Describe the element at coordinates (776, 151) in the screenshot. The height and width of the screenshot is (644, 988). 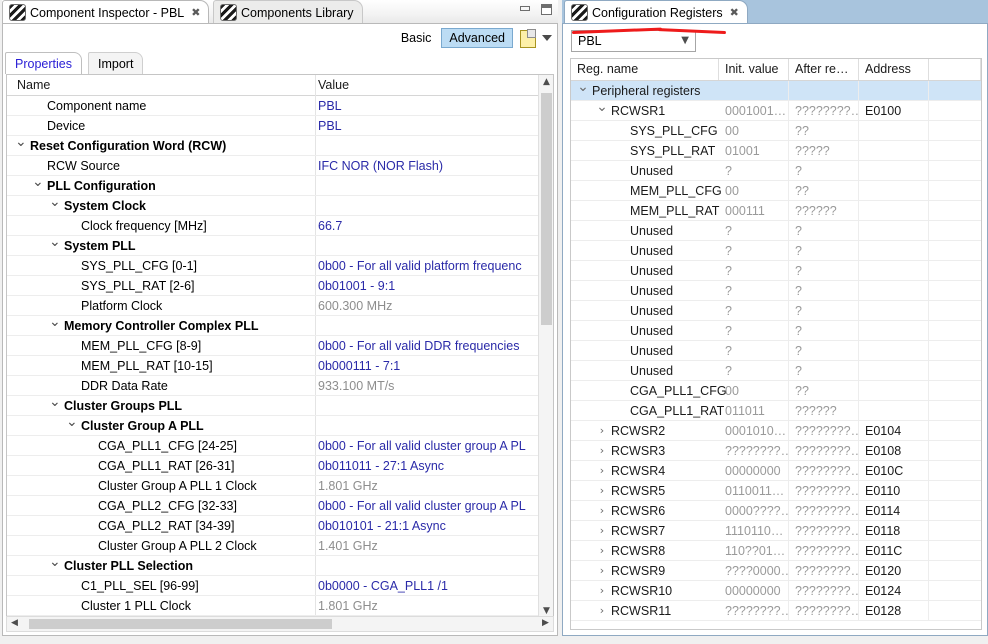
I see `table-row: SYS_PLL_RAT 01001?????` at that location.